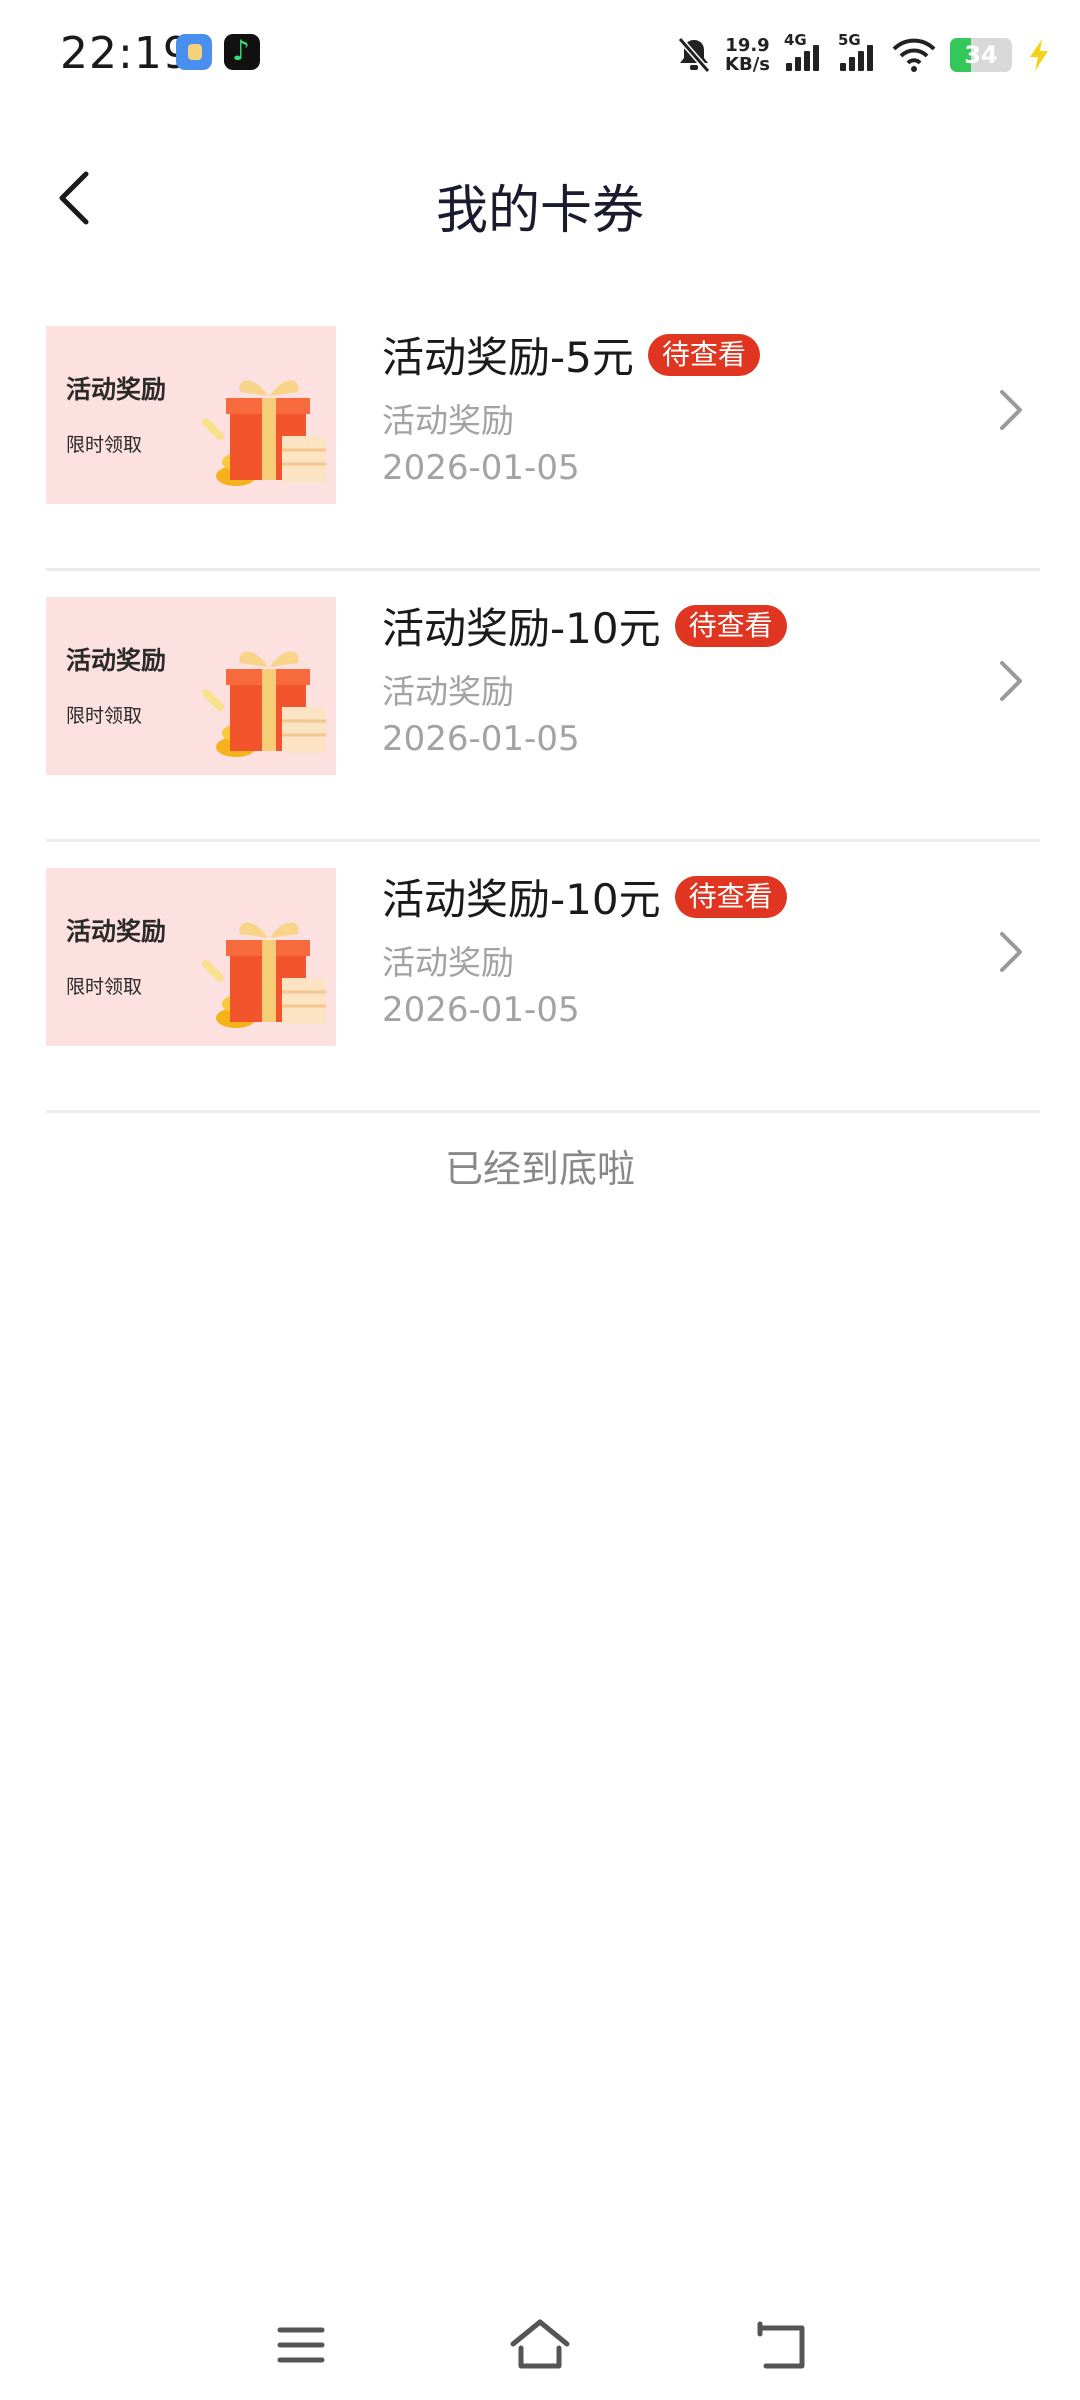 Image resolution: width=1080 pixels, height=2400 pixels. Describe the element at coordinates (539, 1169) in the screenshot. I see `list-end-text: 已经到底啦` at that location.